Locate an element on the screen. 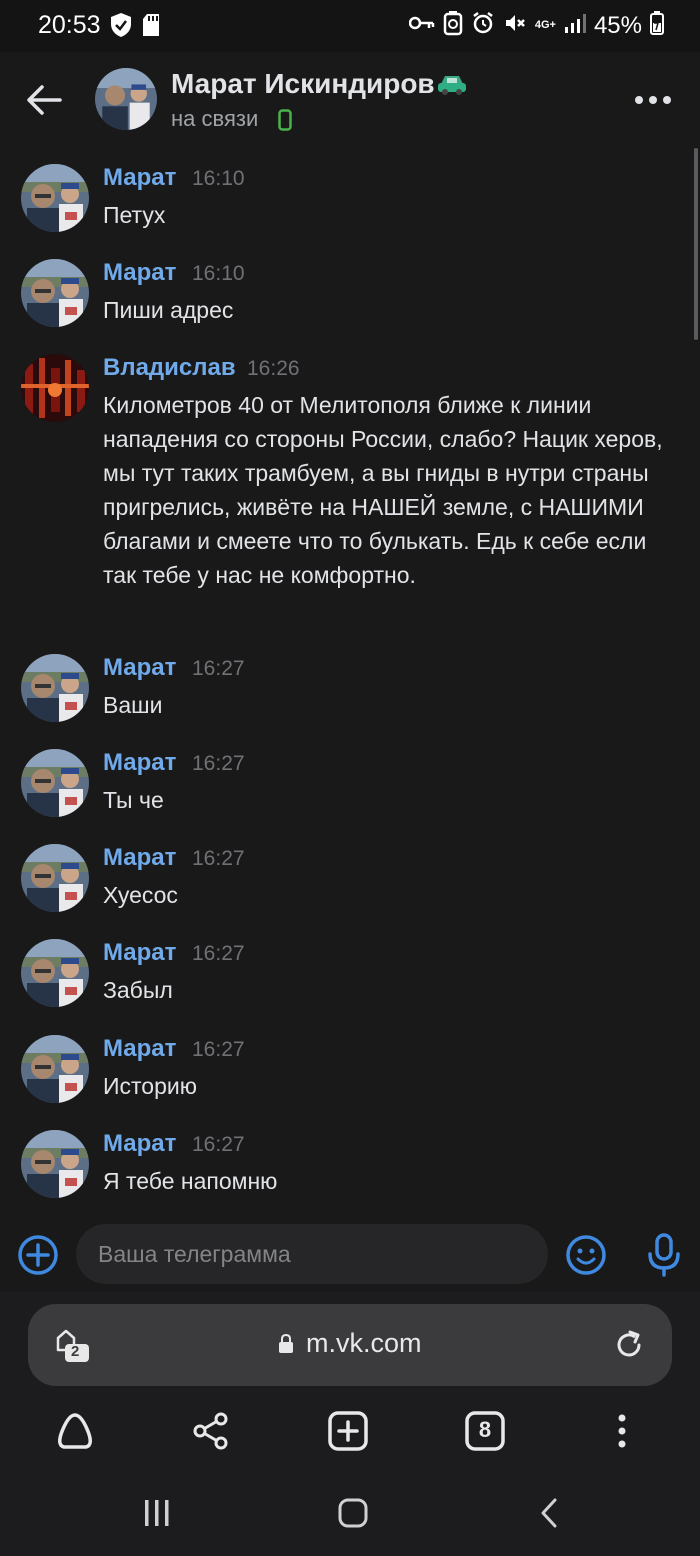 The image size is (700, 1556). message-text: Забыл is located at coordinates (138, 990).